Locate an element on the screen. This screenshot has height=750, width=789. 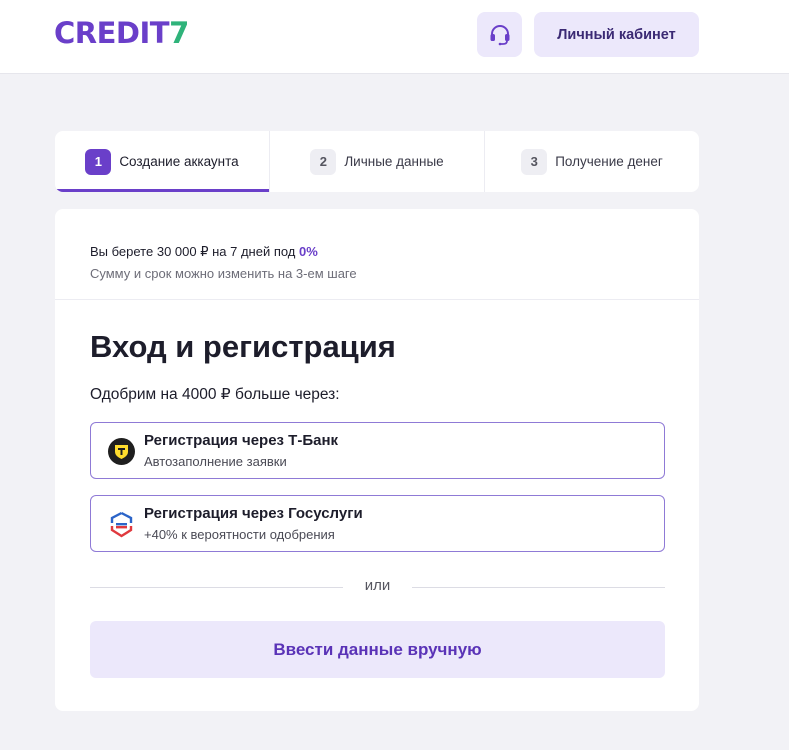
step-label: Личные данные is located at coordinates (394, 161).